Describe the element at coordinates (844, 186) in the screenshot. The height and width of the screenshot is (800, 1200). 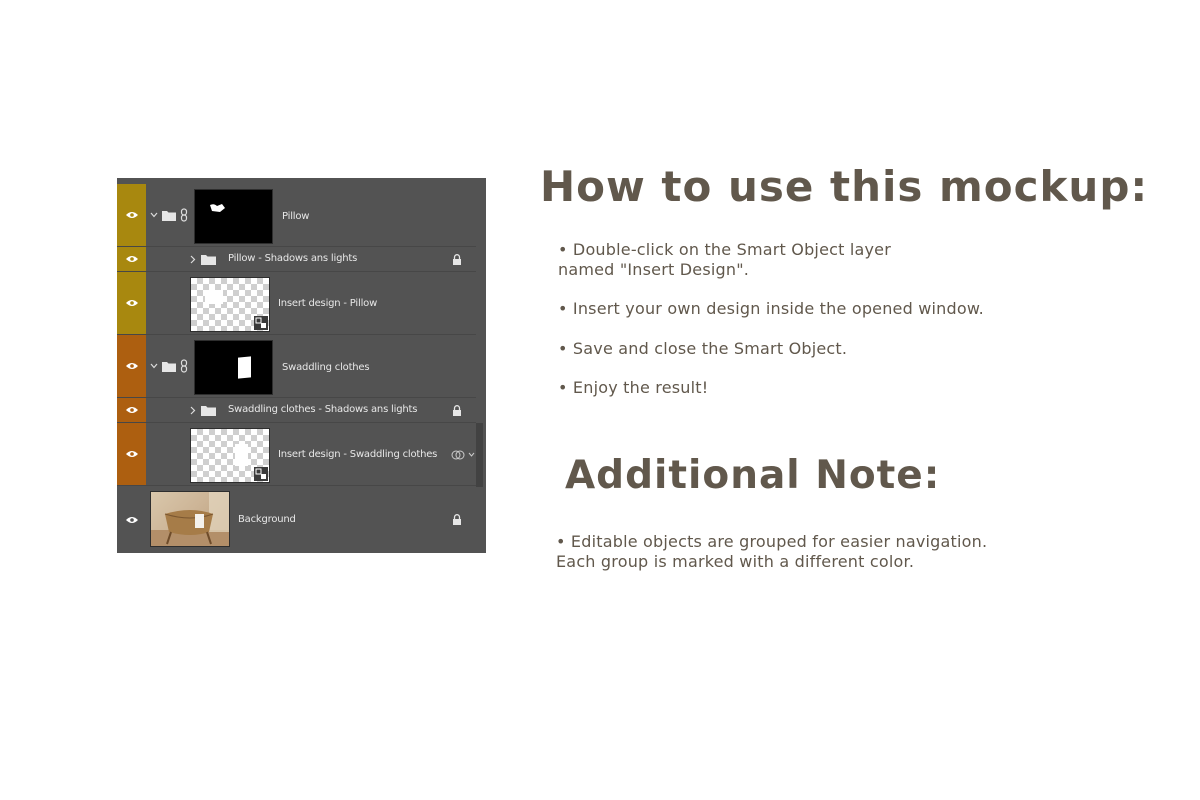
I see `instructions-title: How to use this mockup:` at that location.